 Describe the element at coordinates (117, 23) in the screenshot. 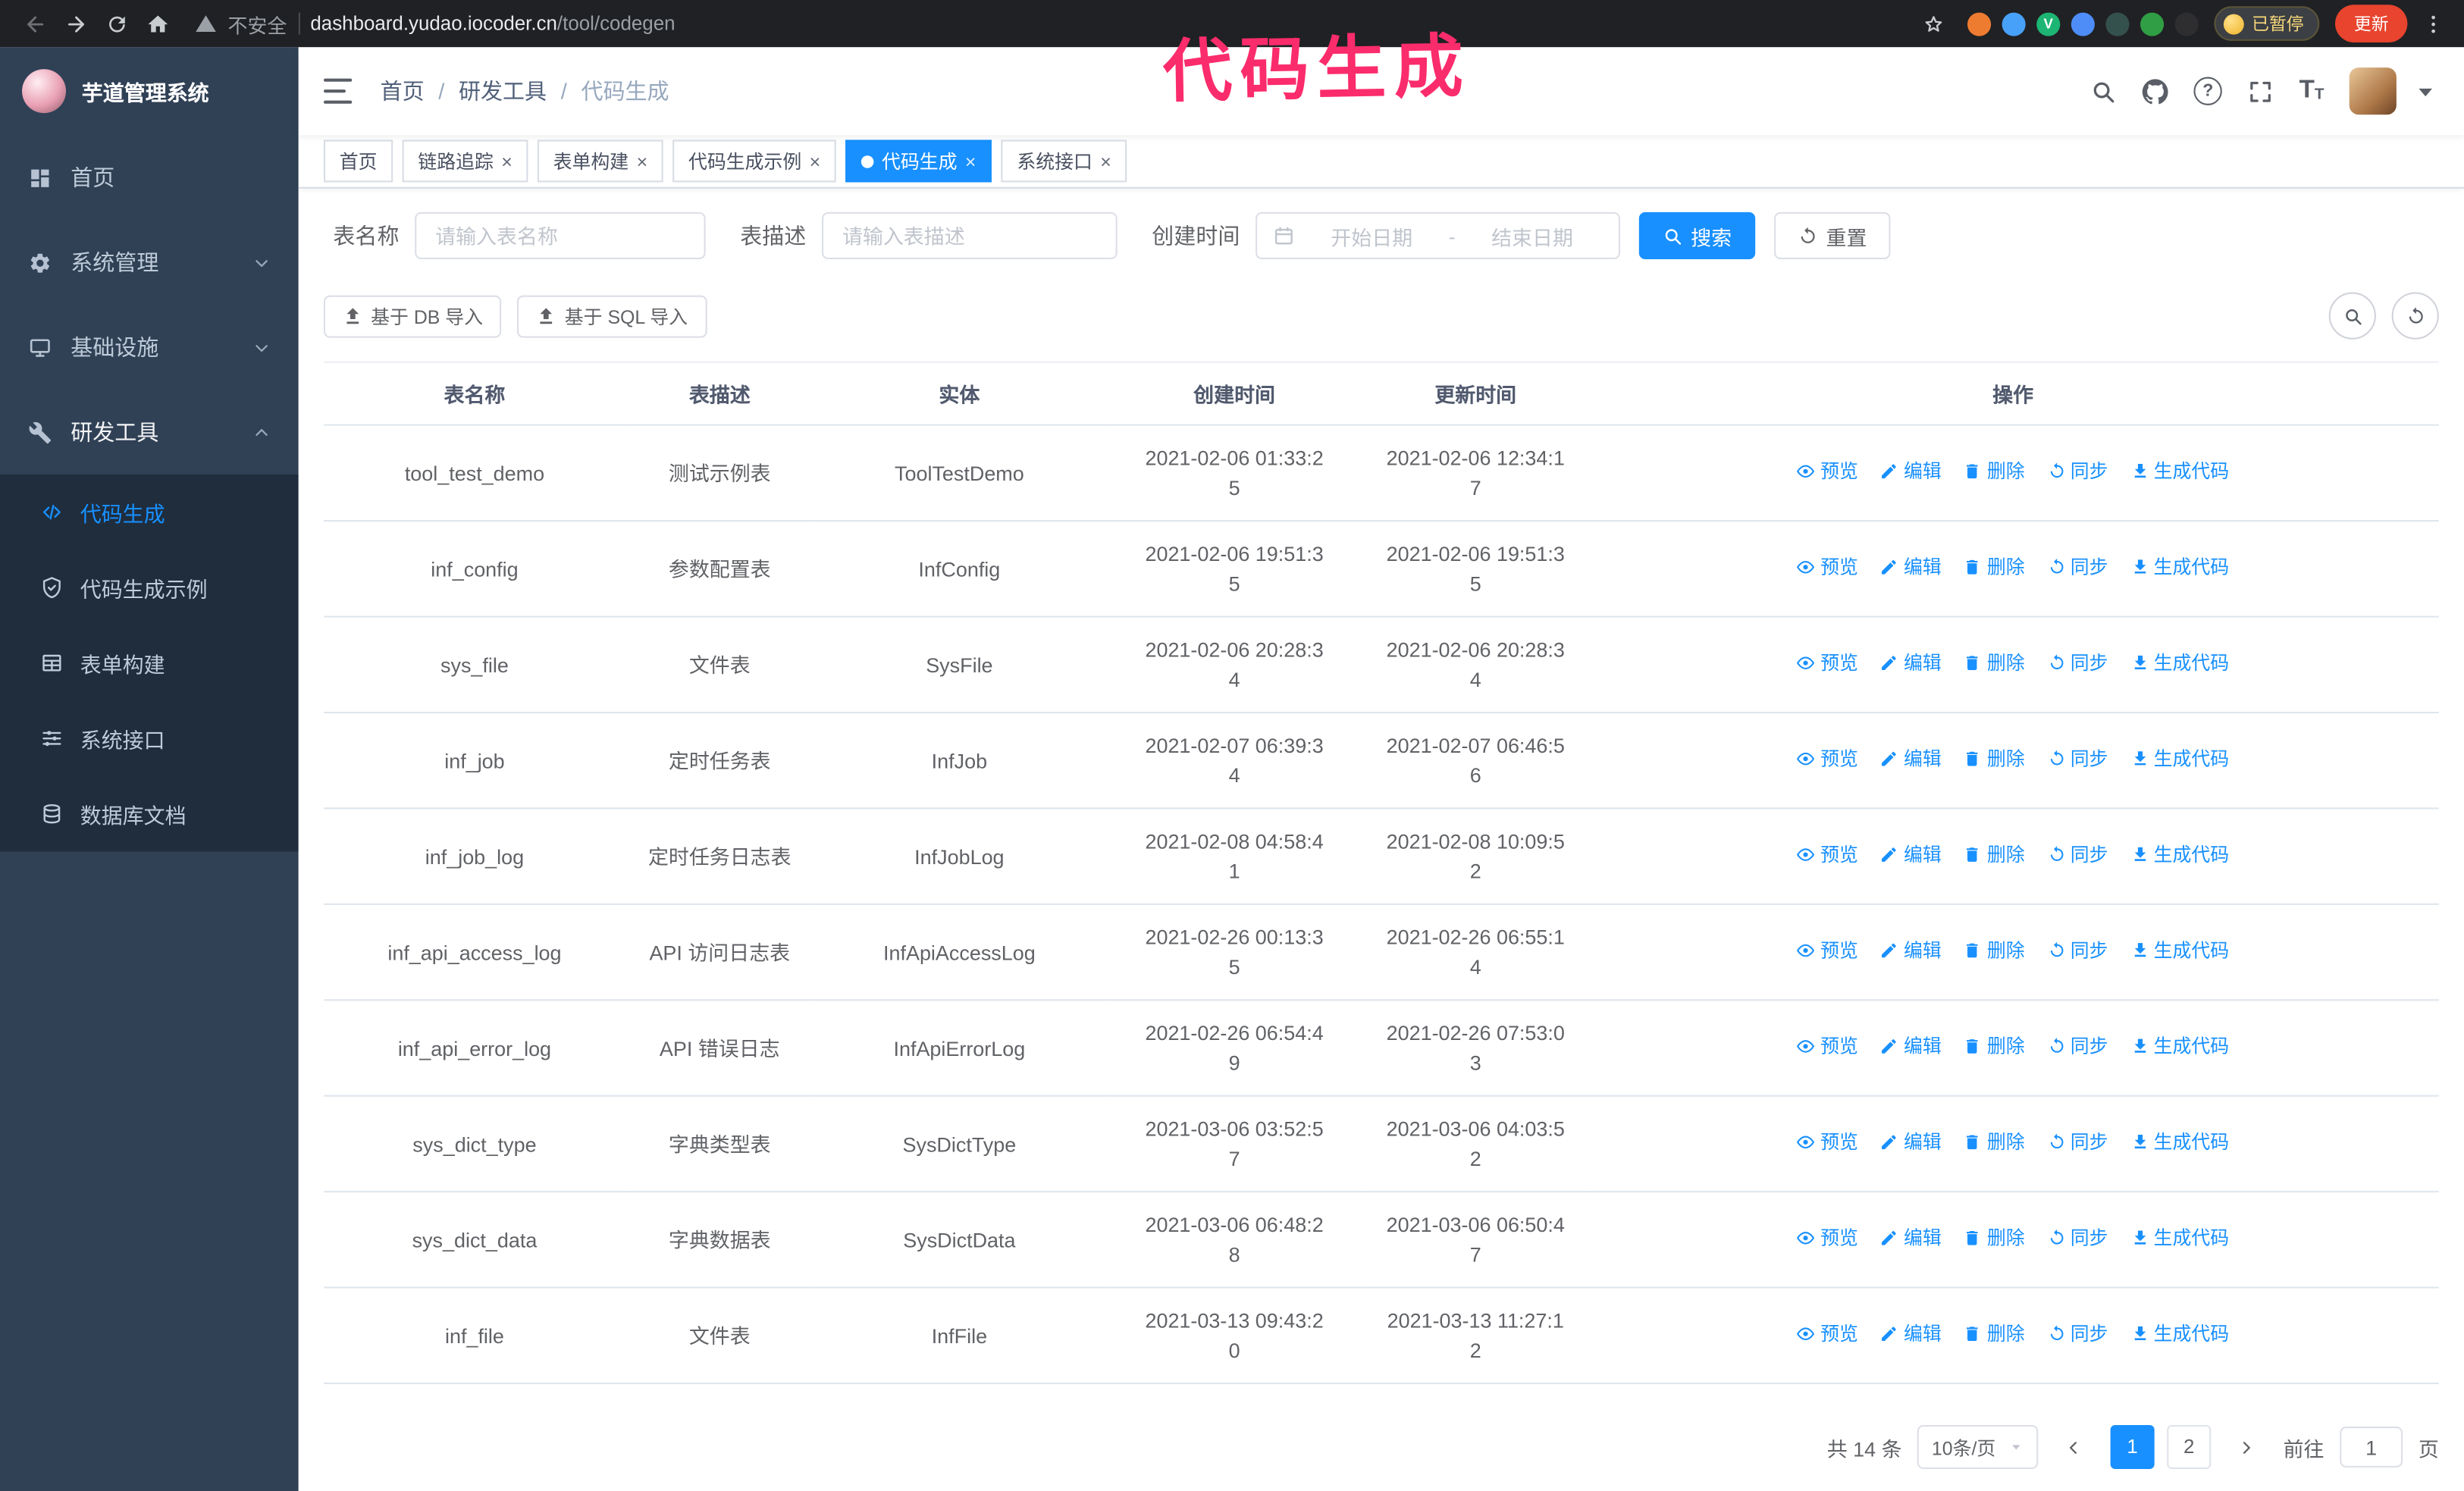

I see `reload-button` at that location.